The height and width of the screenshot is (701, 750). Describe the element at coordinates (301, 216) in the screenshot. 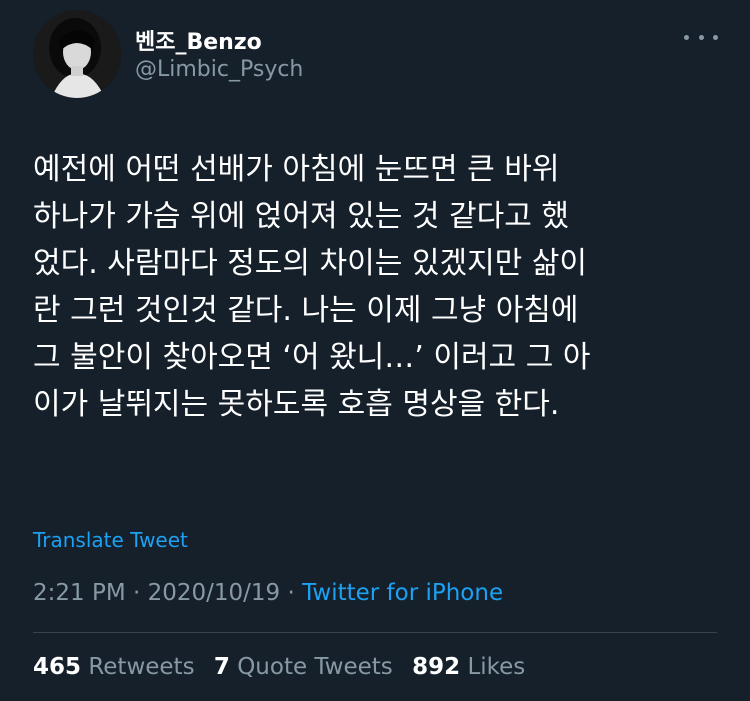

I see `tweet-text-line: 하나가 가슴 위에 얹어져 있는 것 같다고 했` at that location.